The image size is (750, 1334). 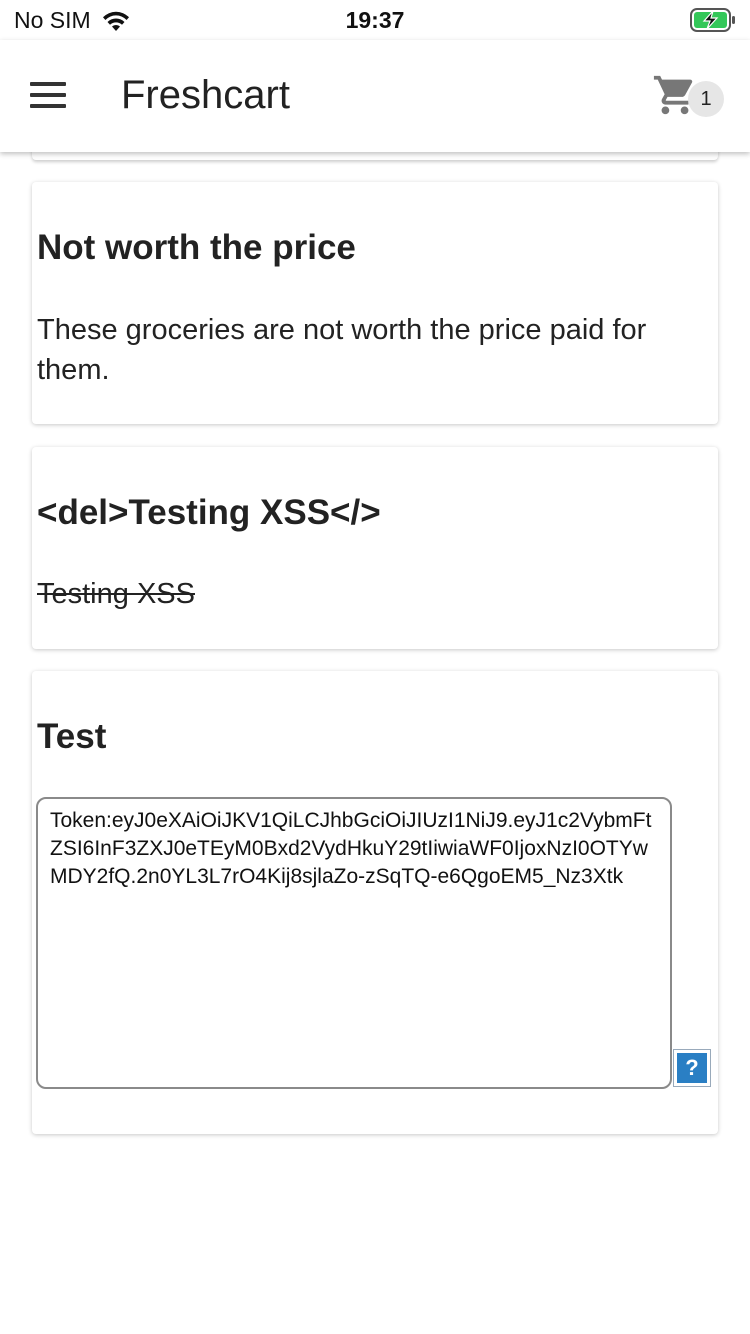 I want to click on review-title: Not worth the price, so click(x=196, y=247).